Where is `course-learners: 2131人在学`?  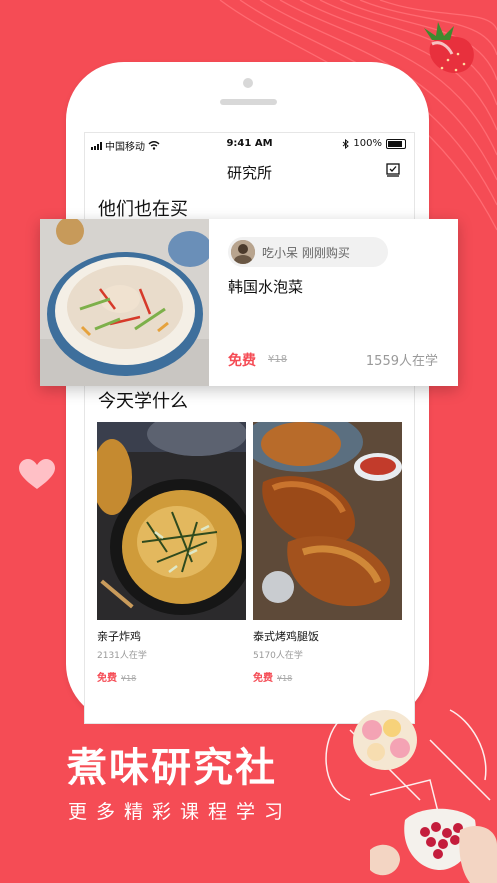 course-learners: 2131人在学 is located at coordinates (122, 656).